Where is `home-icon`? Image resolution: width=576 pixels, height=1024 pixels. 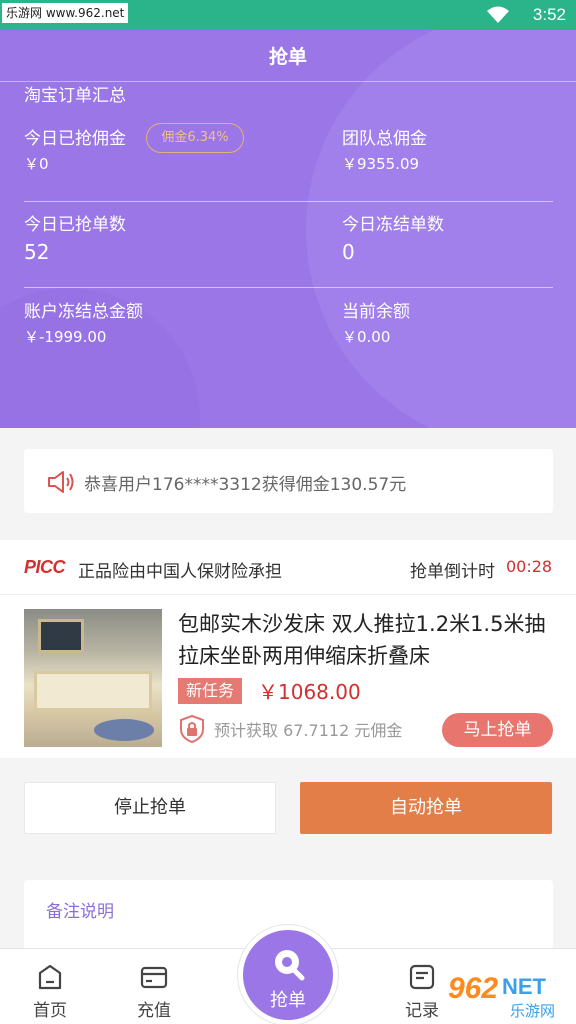 home-icon is located at coordinates (50, 977).